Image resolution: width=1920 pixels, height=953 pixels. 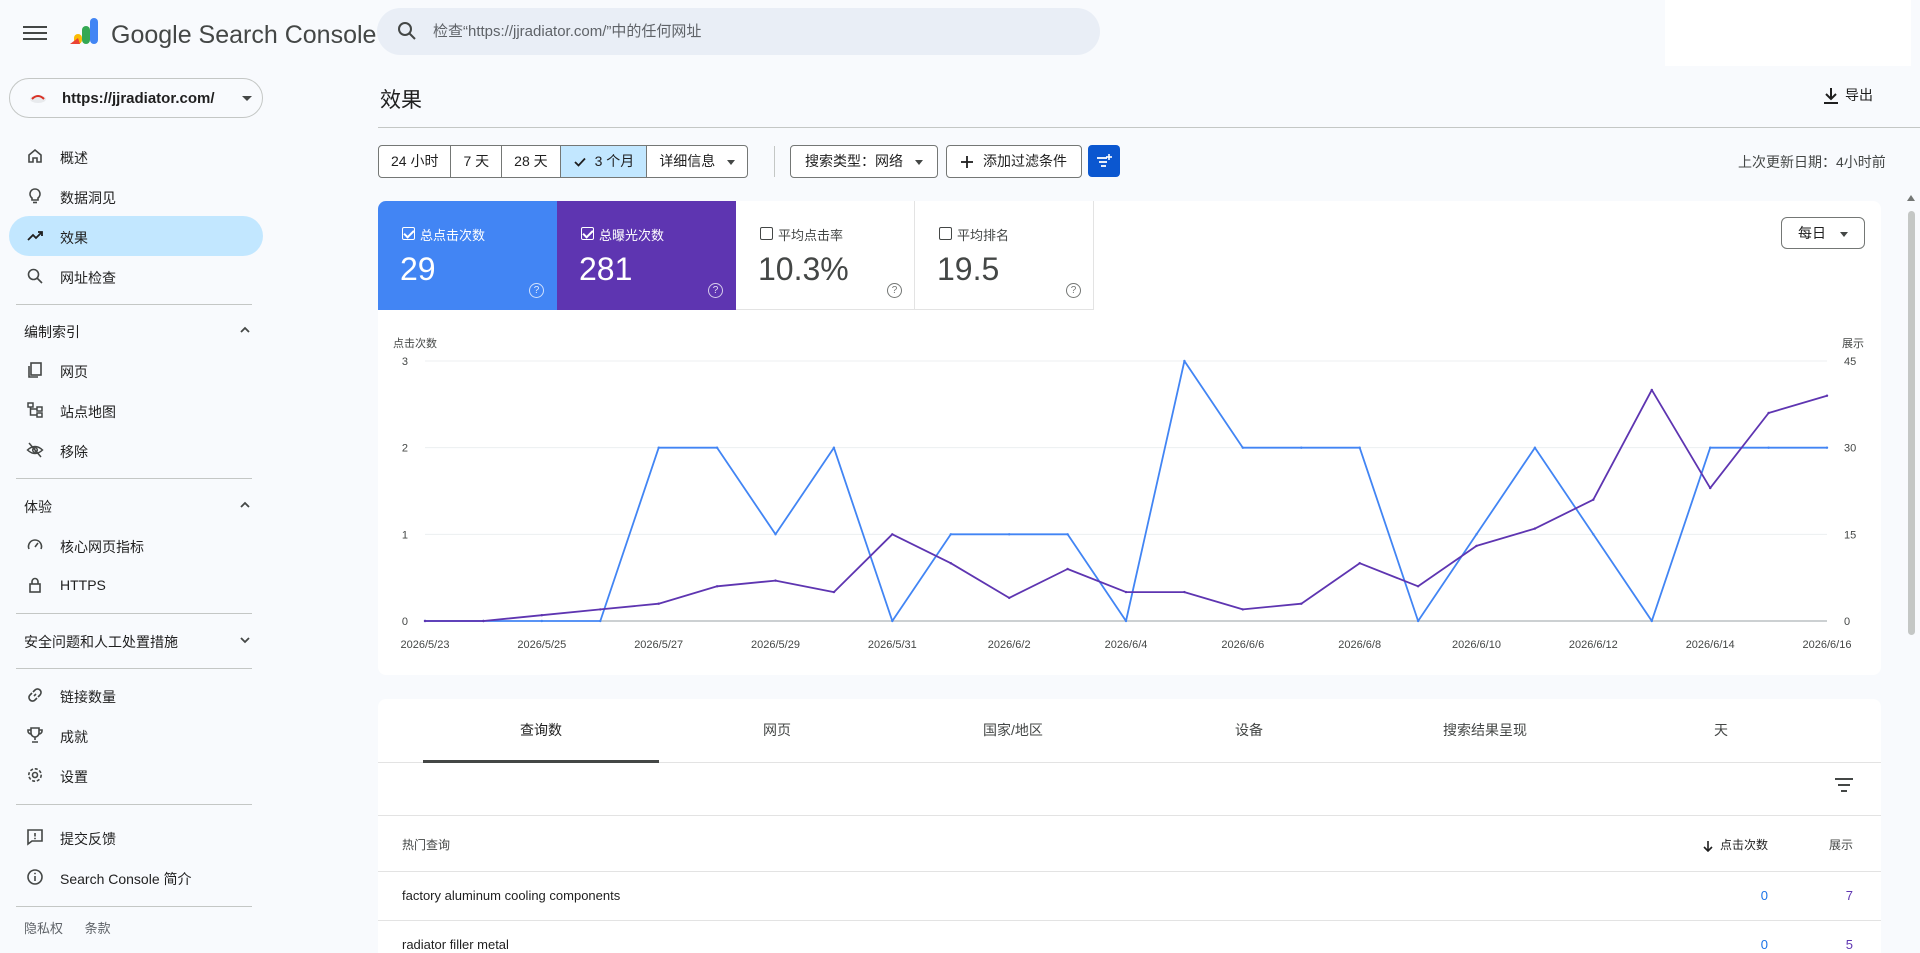 I want to click on section-label: 体验, so click(x=38, y=507).